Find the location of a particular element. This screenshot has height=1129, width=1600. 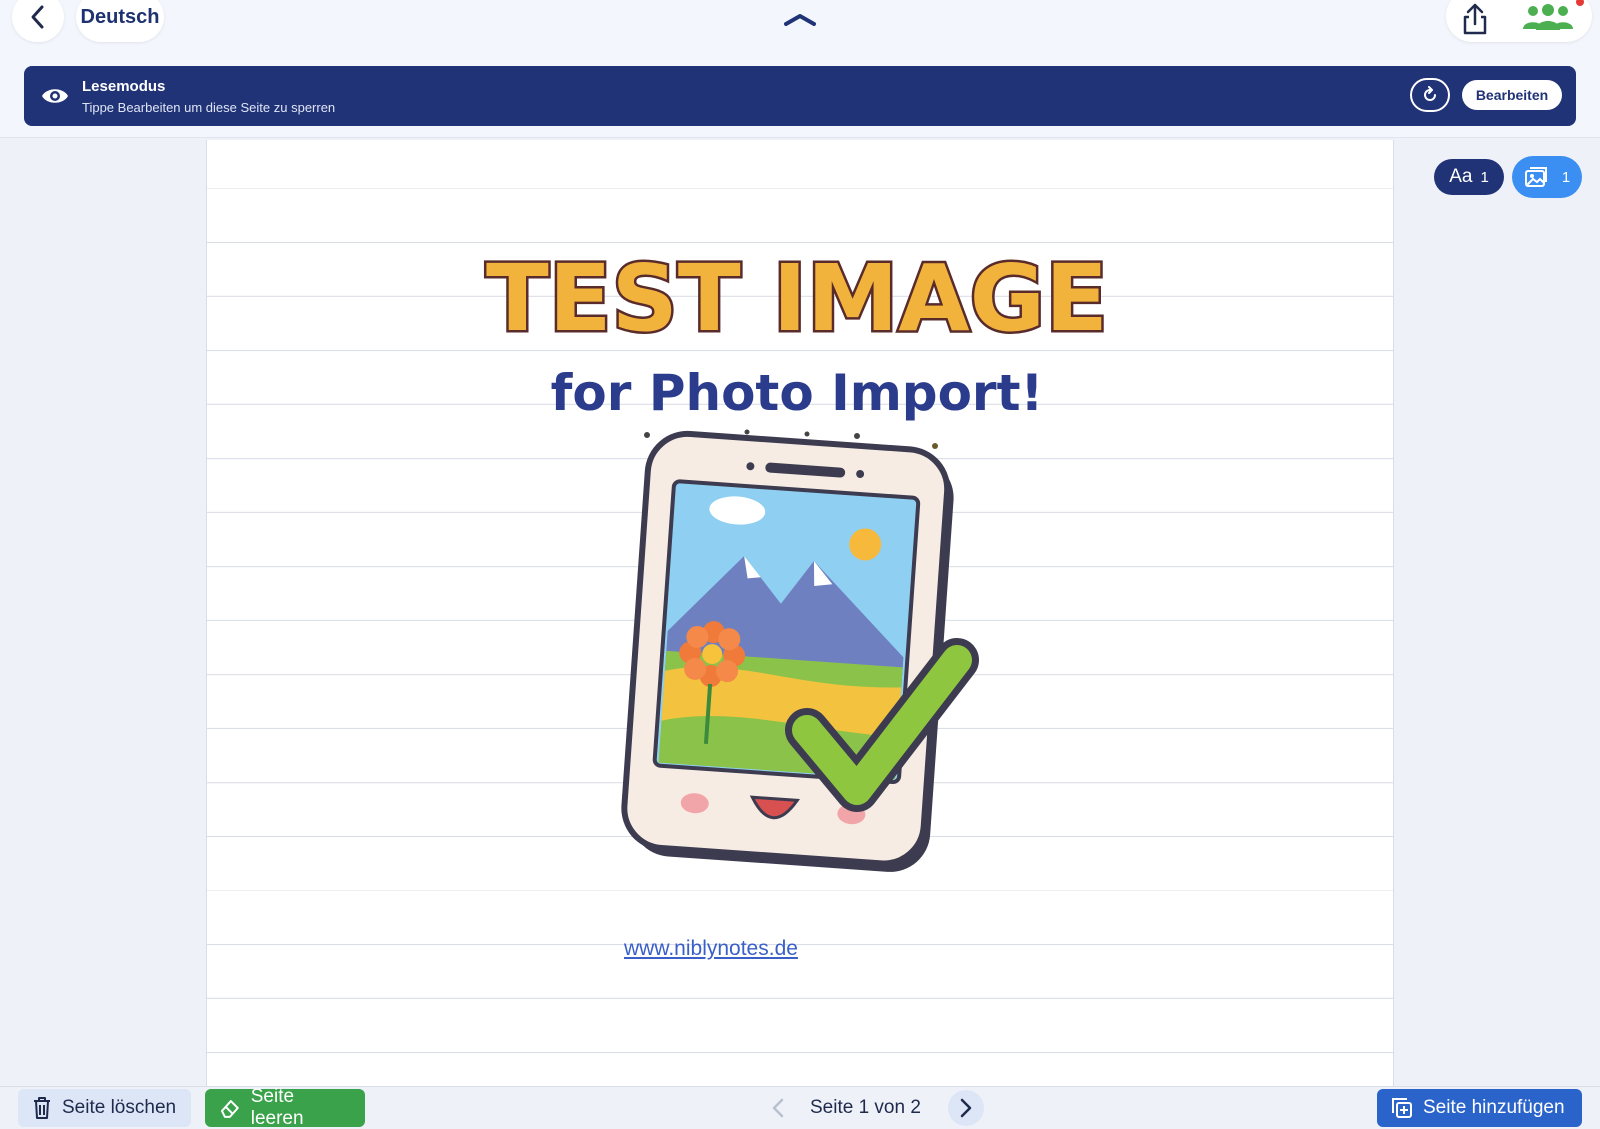

refresh-icon is located at coordinates (1430, 93).